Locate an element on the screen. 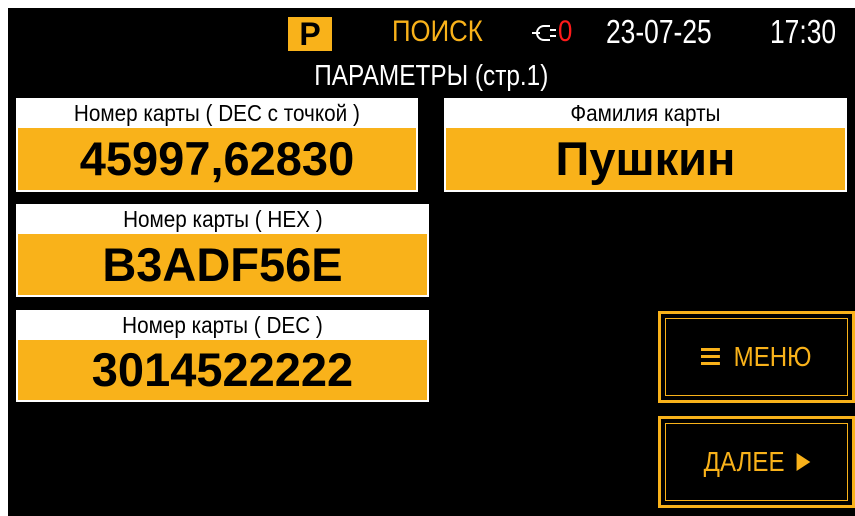 The height and width of the screenshot is (516, 855). next-button-content: ДАЛЕЕ is located at coordinates (756, 462).